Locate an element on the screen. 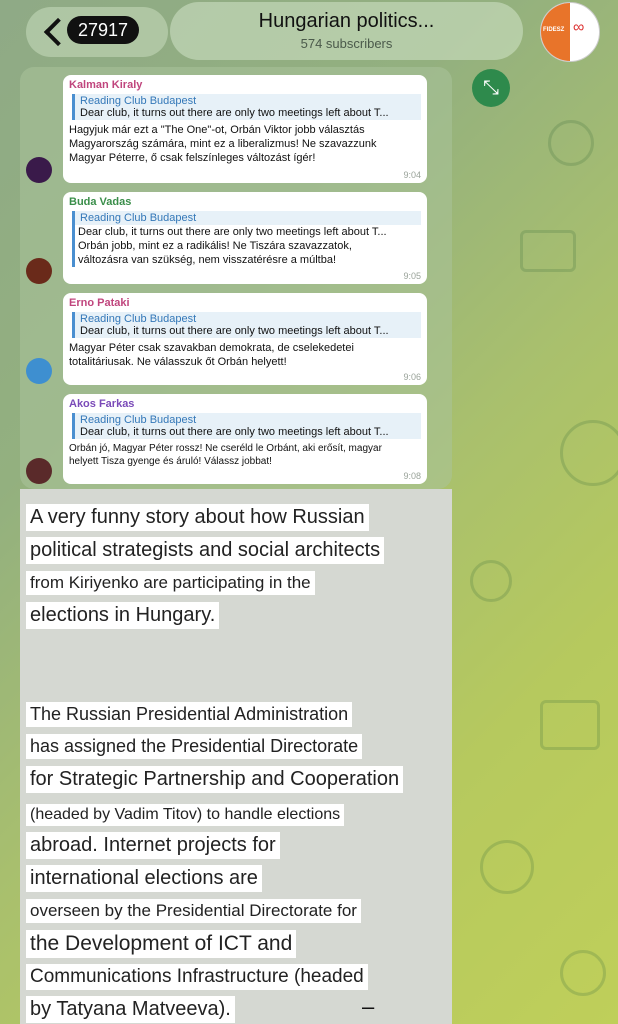 The height and width of the screenshot is (1024, 618). channel-header: Hungarian politics... 574 subscribers is located at coordinates (346, 31).